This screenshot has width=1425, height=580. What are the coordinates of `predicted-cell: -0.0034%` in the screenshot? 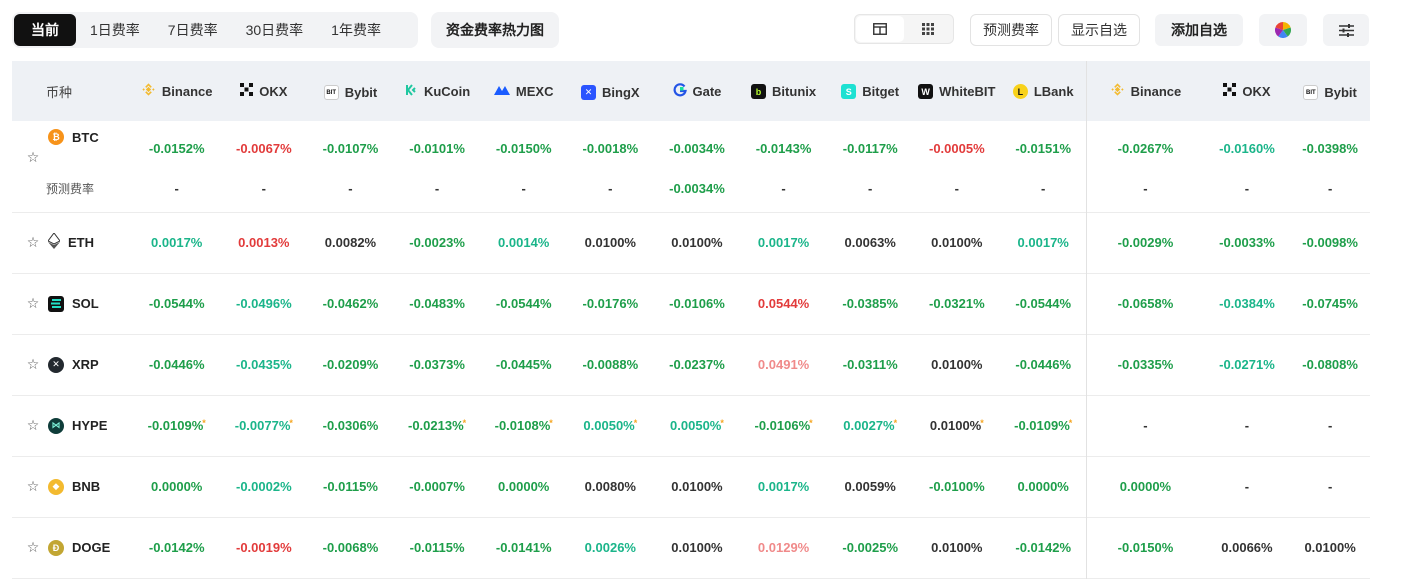 It's located at (697, 189).